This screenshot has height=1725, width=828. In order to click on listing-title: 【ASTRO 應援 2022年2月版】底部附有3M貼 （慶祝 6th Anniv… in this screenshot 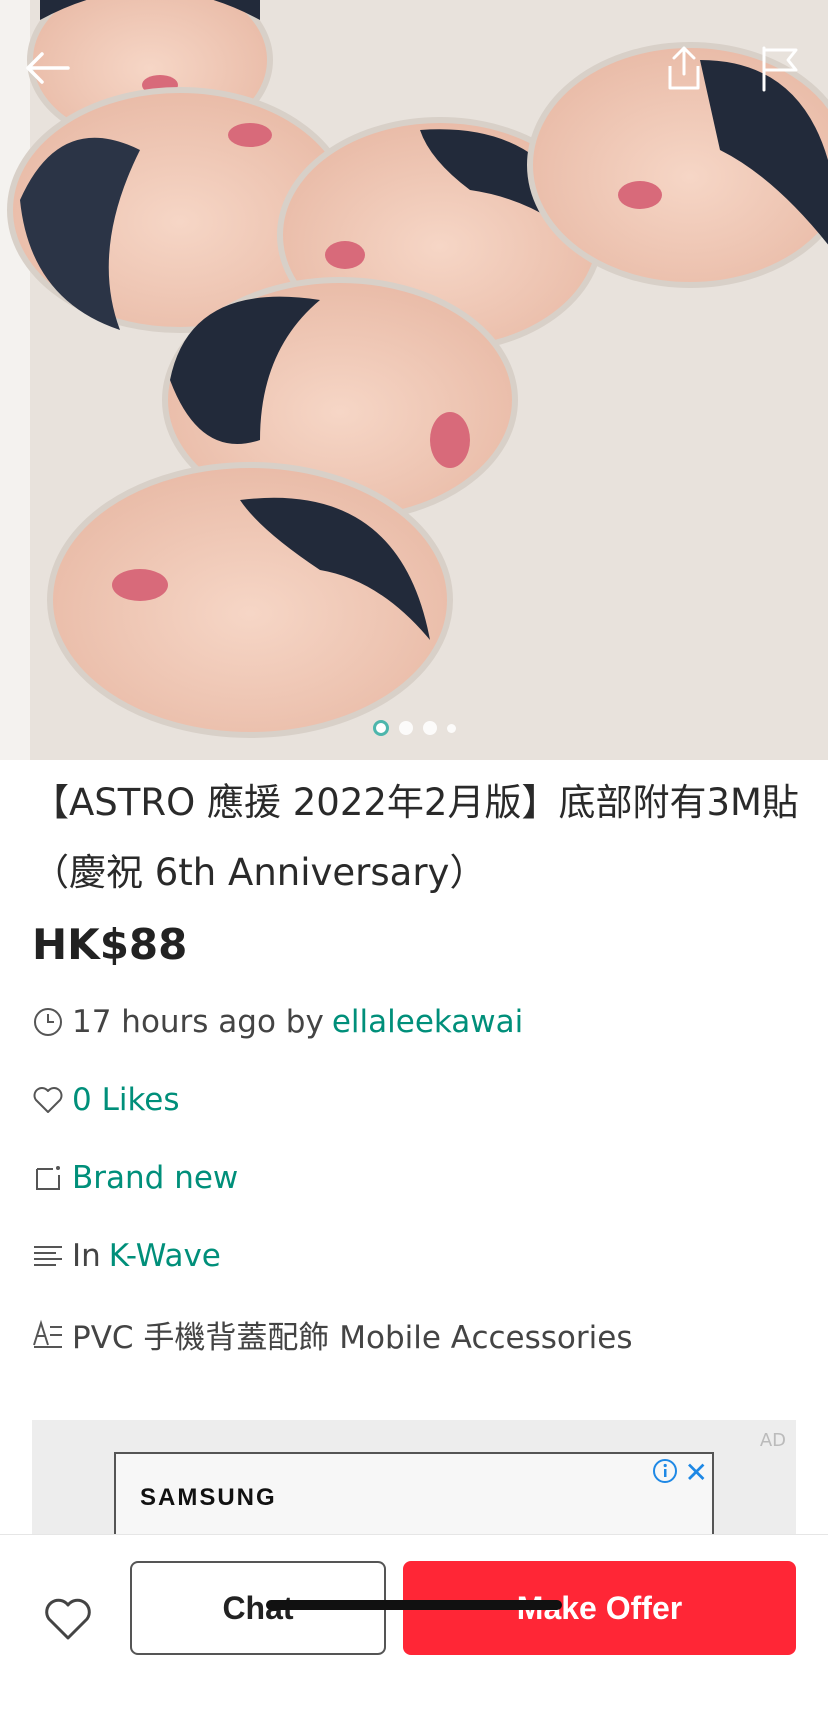, I will do `click(415, 837)`.